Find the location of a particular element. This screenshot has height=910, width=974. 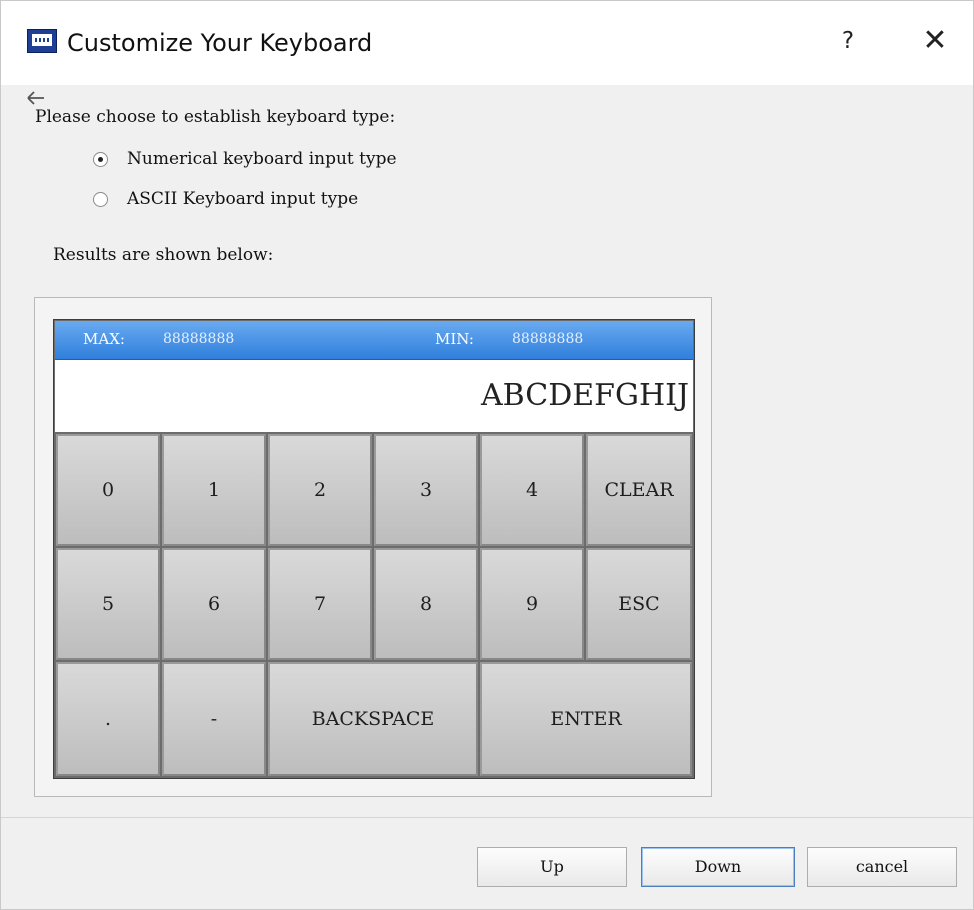

ascii-keyboard-label: ASCII Keyboard input type is located at coordinates (243, 199).